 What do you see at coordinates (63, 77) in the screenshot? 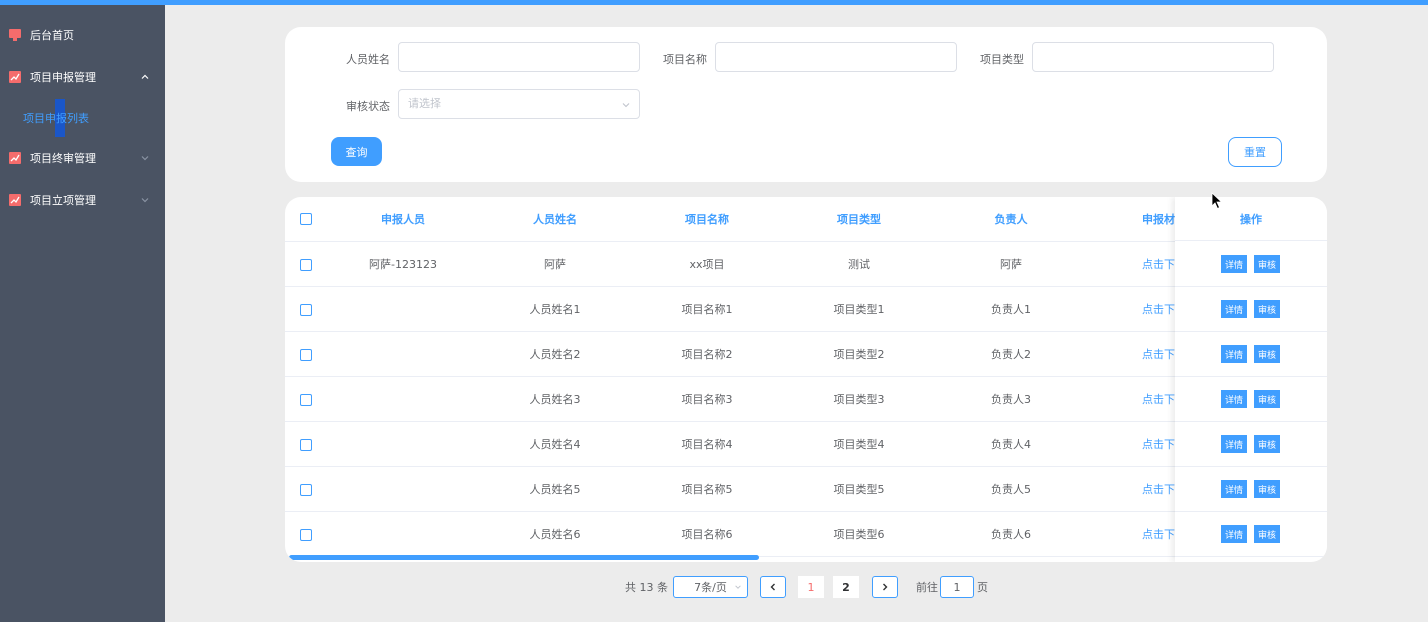
I see `sidebar-item-label: 项目申报管理` at bounding box center [63, 77].